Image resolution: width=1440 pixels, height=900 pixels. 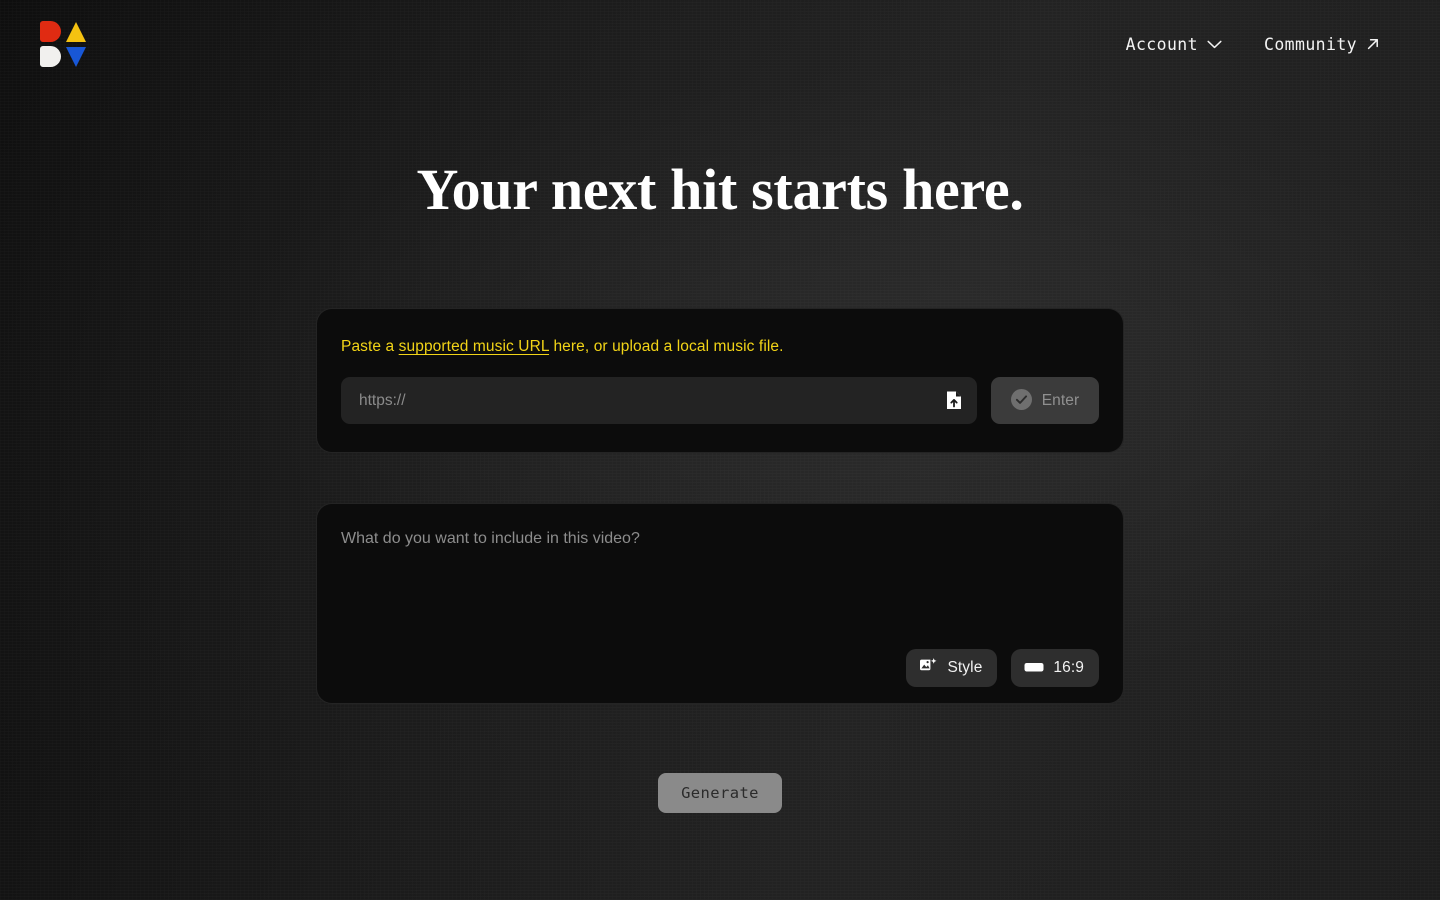 What do you see at coordinates (720, 668) in the screenshot?
I see `prompt-toolbar: Style 16:9` at bounding box center [720, 668].